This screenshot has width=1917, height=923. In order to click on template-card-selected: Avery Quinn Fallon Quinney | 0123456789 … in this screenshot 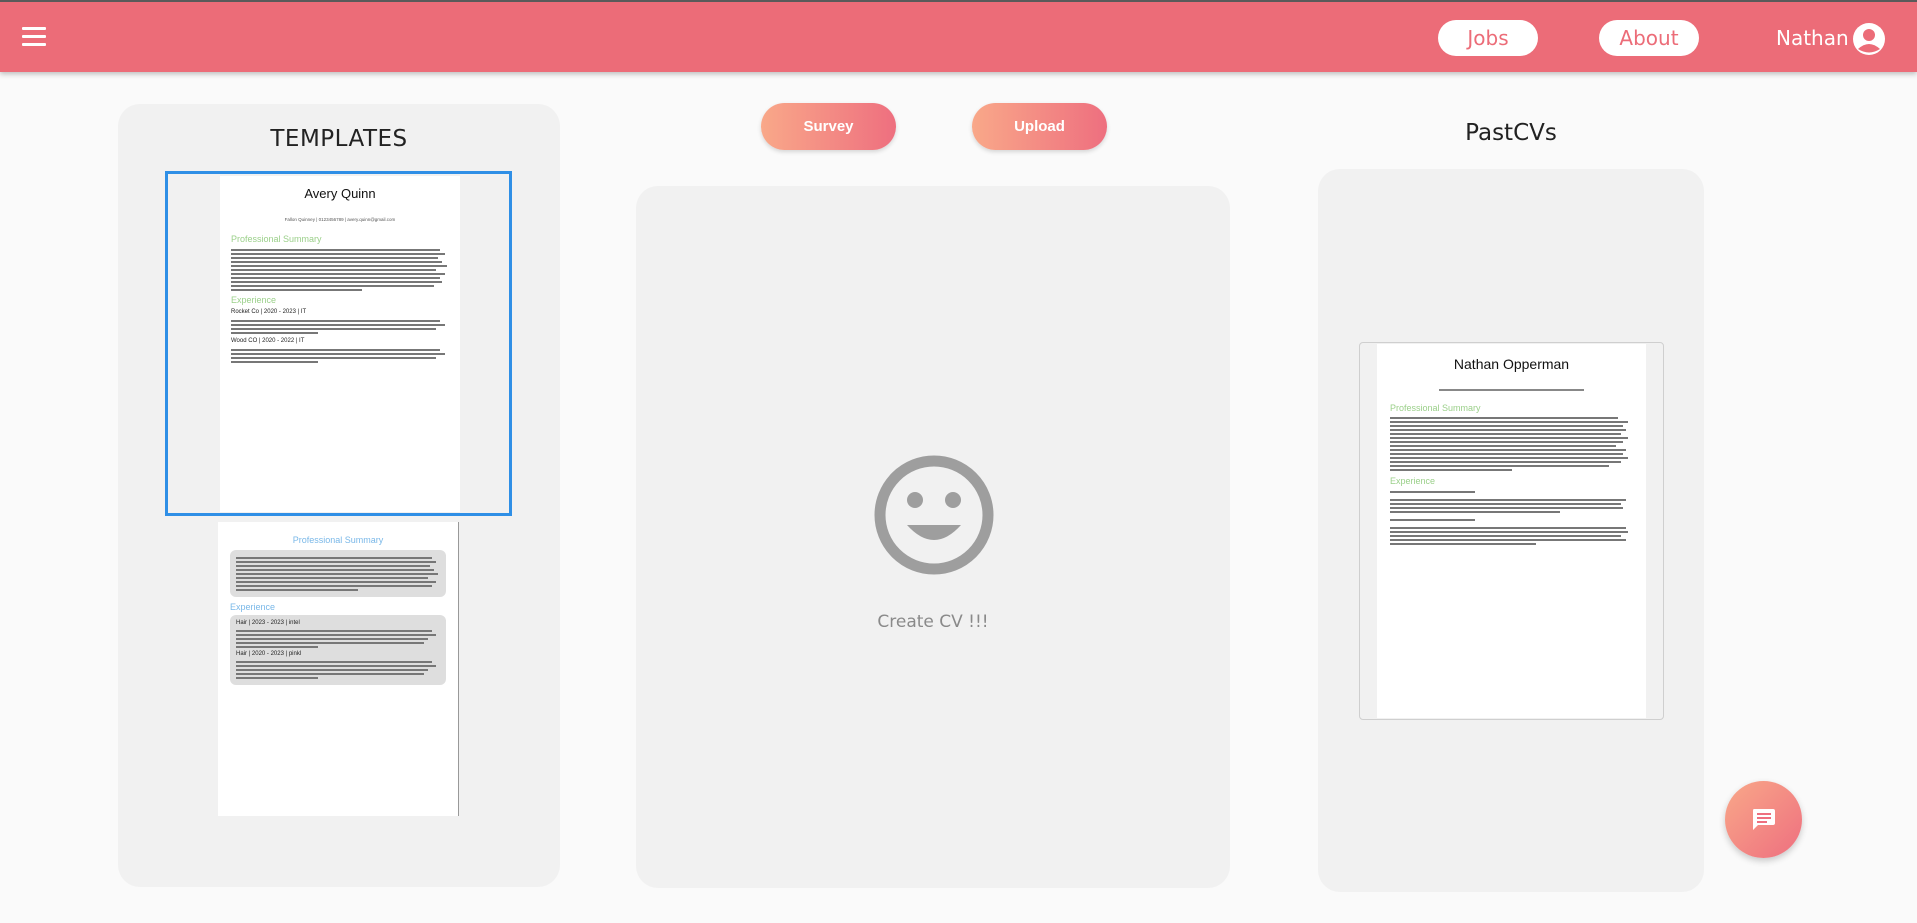, I will do `click(338, 343)`.